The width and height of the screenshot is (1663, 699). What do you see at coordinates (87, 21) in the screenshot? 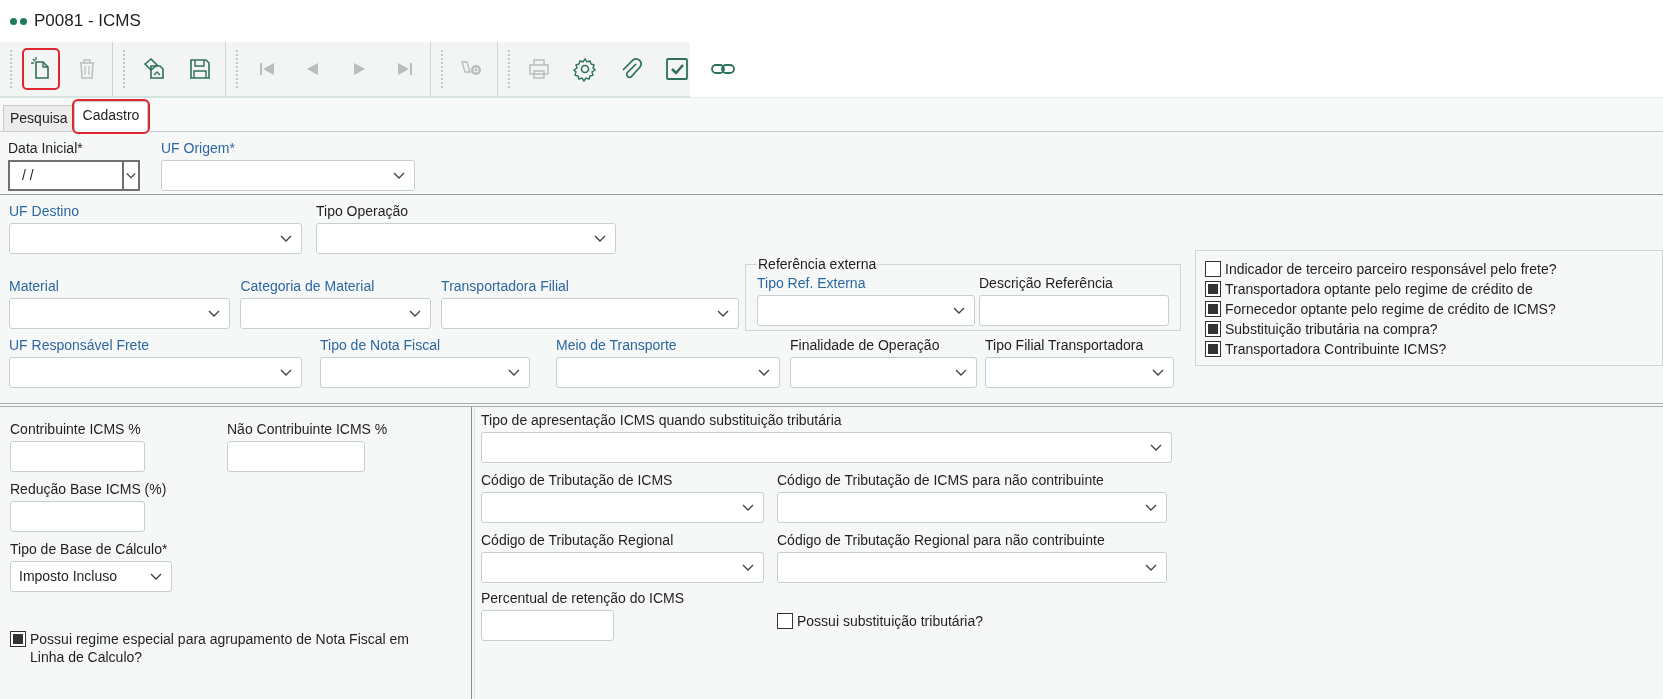
I see `window-title: P0081 - ICMS` at bounding box center [87, 21].